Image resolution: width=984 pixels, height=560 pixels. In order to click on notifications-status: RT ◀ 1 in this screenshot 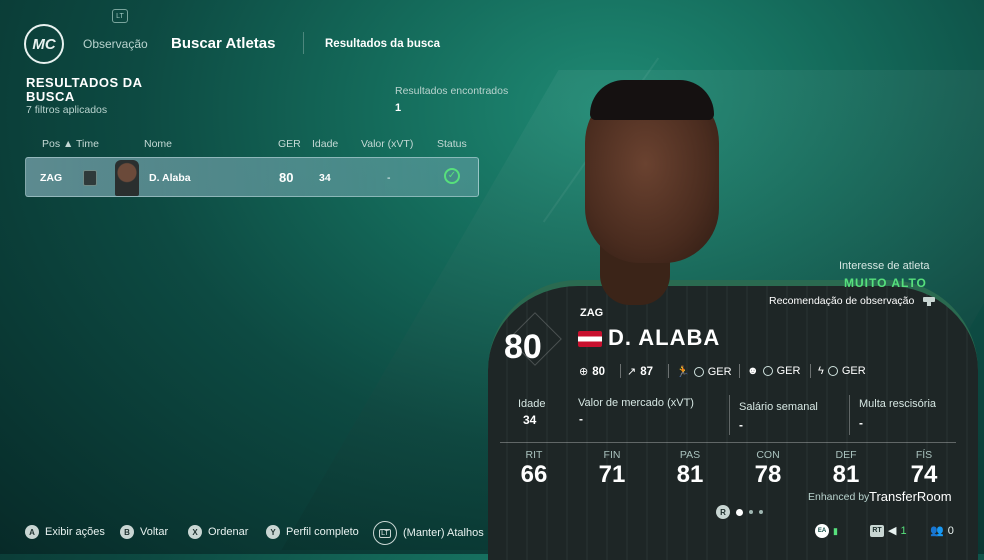, I will do `click(888, 530)`.